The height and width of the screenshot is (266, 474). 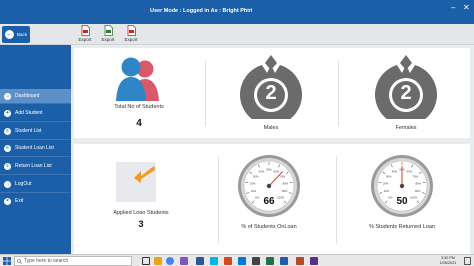 What do you see at coordinates (144, 174) in the screenshot?
I see `orange-arrow-icon` at bounding box center [144, 174].